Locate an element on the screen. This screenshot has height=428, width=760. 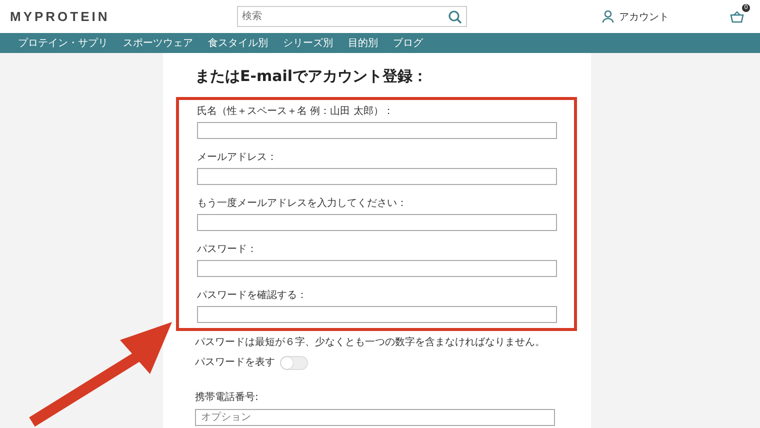
nav-link: 食スタイル別 is located at coordinates (238, 43).